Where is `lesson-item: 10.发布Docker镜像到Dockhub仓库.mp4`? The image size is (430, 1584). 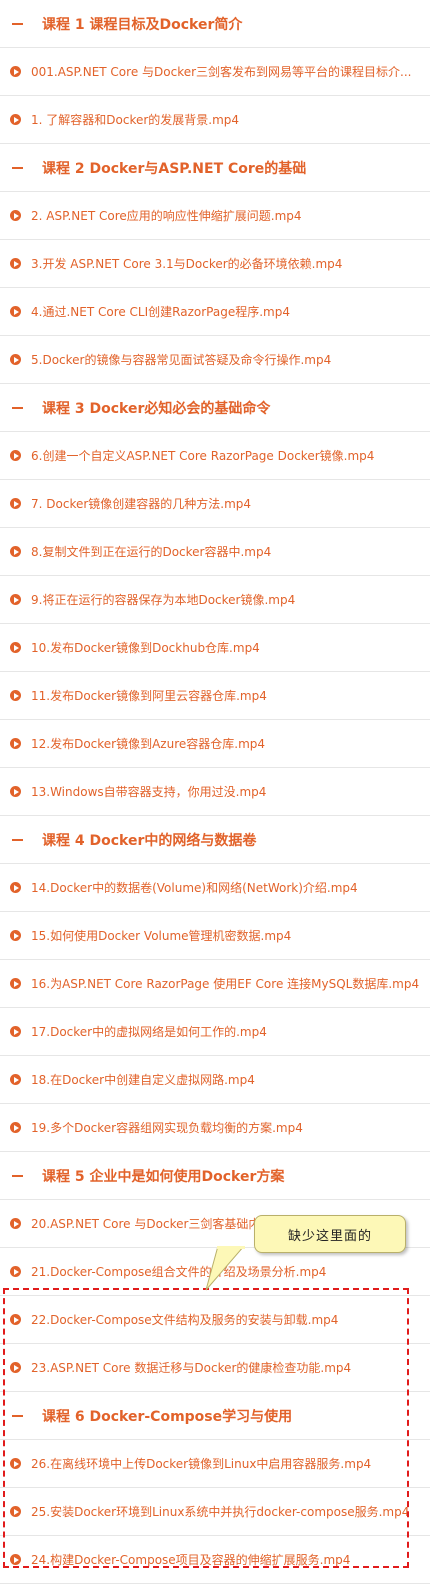 lesson-item: 10.发布Docker镜像到Dockhub仓库.mp4 is located at coordinates (215, 648).